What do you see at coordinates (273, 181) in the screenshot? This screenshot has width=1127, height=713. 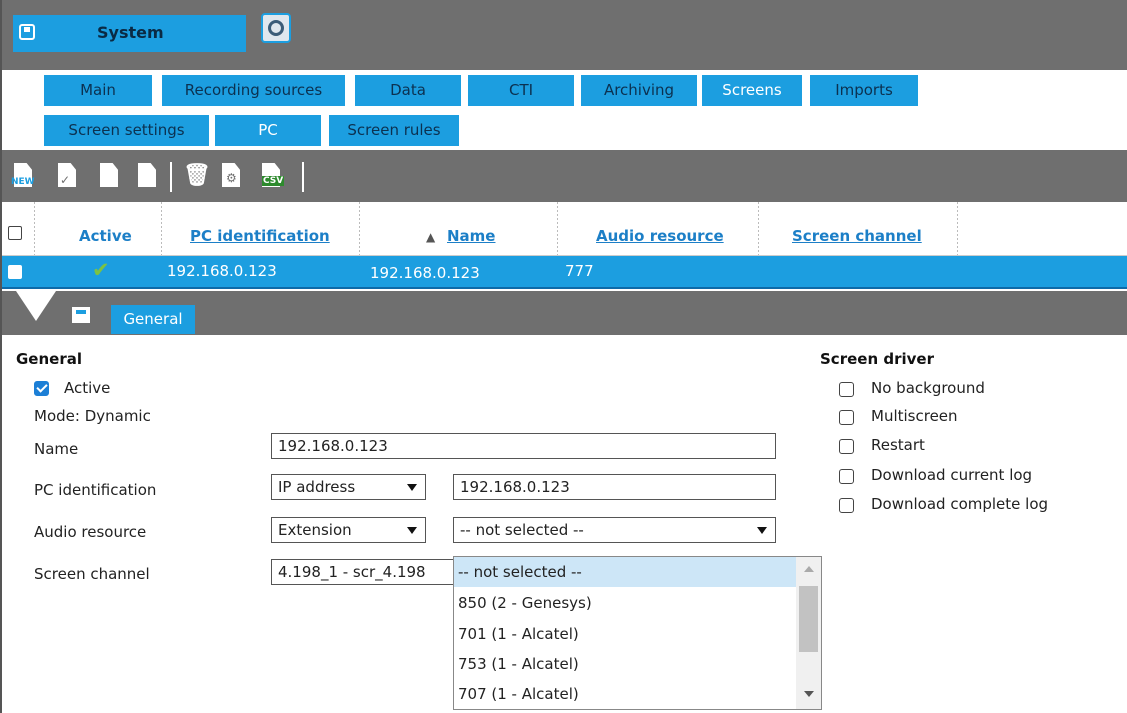 I see `csv-label: CSV` at bounding box center [273, 181].